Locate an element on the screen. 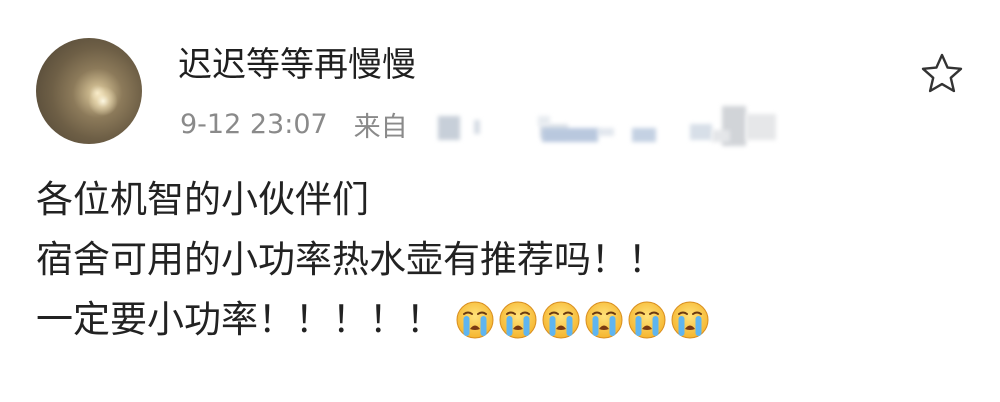 This screenshot has width=1000, height=402. post-line-2: 宿舍可用的小功率热水壶有推荐吗！！ is located at coordinates (496, 260).